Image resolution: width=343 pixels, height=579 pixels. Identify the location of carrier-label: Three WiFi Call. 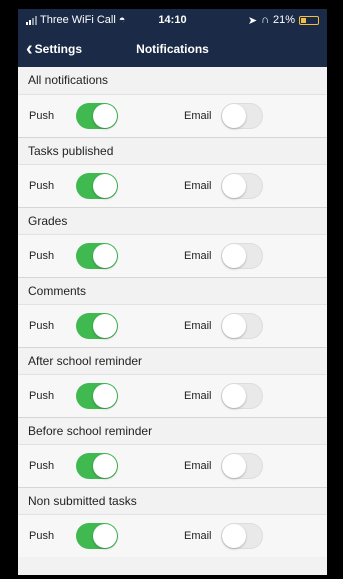
(78, 20).